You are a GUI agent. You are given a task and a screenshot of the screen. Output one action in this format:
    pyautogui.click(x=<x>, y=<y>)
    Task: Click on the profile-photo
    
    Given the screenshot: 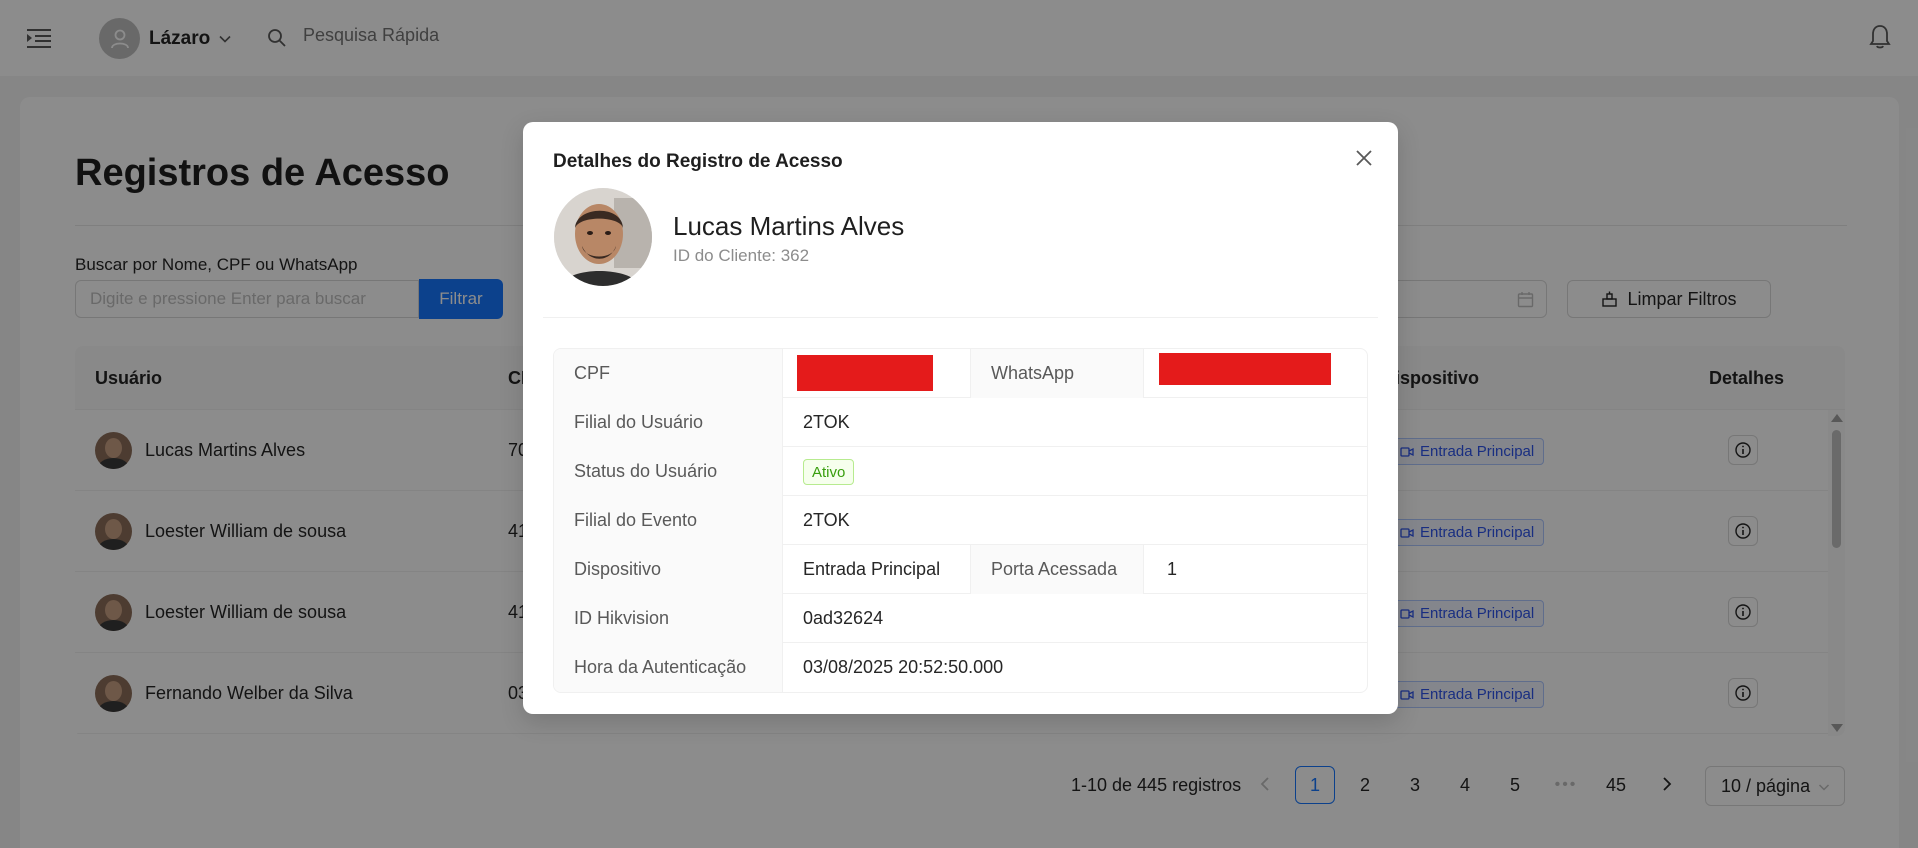 What is the action you would take?
    pyautogui.click(x=603, y=237)
    